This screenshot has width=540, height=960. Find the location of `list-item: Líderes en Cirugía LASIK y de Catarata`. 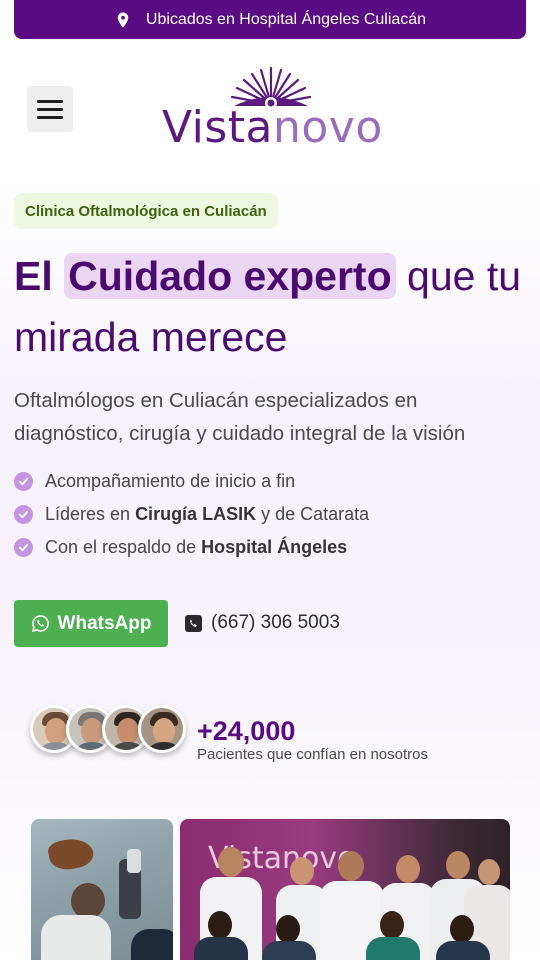

list-item: Líderes en Cirugía LASIK y de Catarata is located at coordinates (191, 514).